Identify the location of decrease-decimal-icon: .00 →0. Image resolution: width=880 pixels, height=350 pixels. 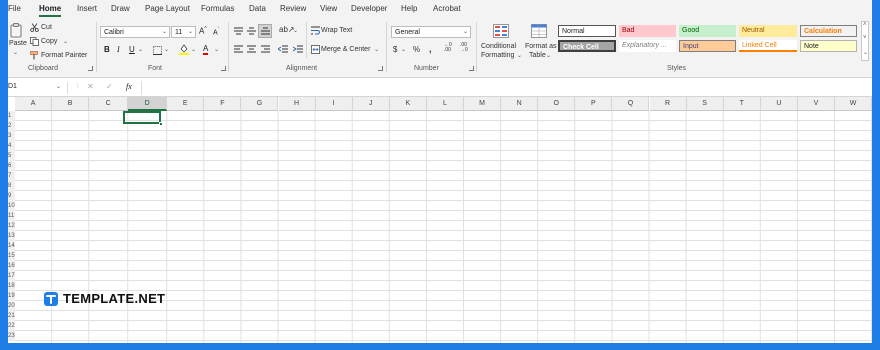
(464, 48).